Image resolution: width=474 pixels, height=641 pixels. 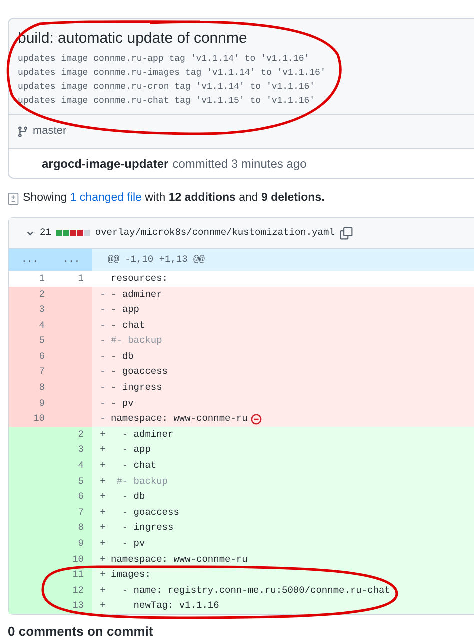 What do you see at coordinates (167, 87) in the screenshot?
I see `commit-message-line: updates image connme.ru-cron tag 'v1.1.14' to 'v1.1.16'` at bounding box center [167, 87].